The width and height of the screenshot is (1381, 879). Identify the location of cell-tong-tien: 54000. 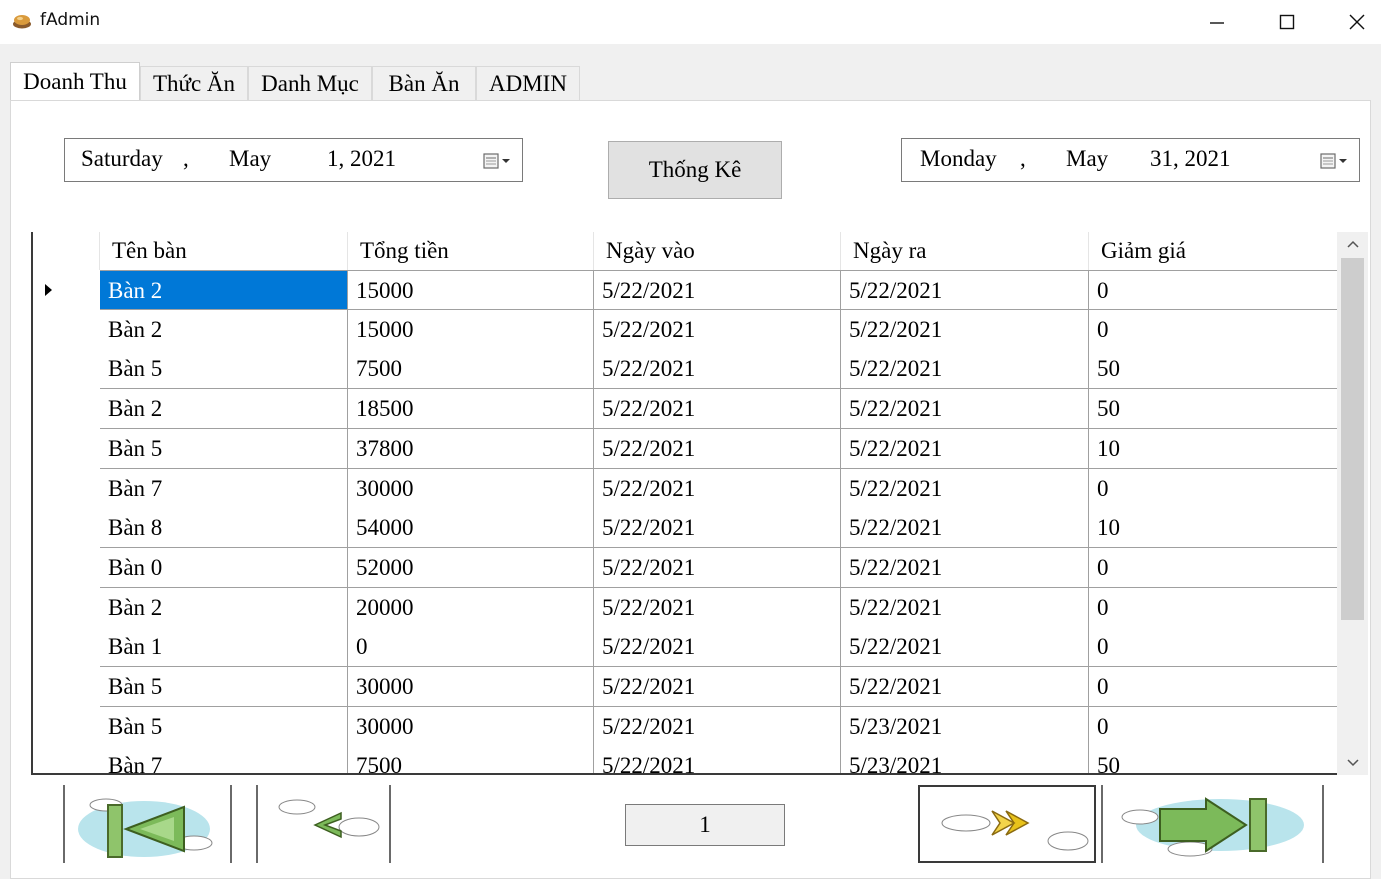
(471, 528).